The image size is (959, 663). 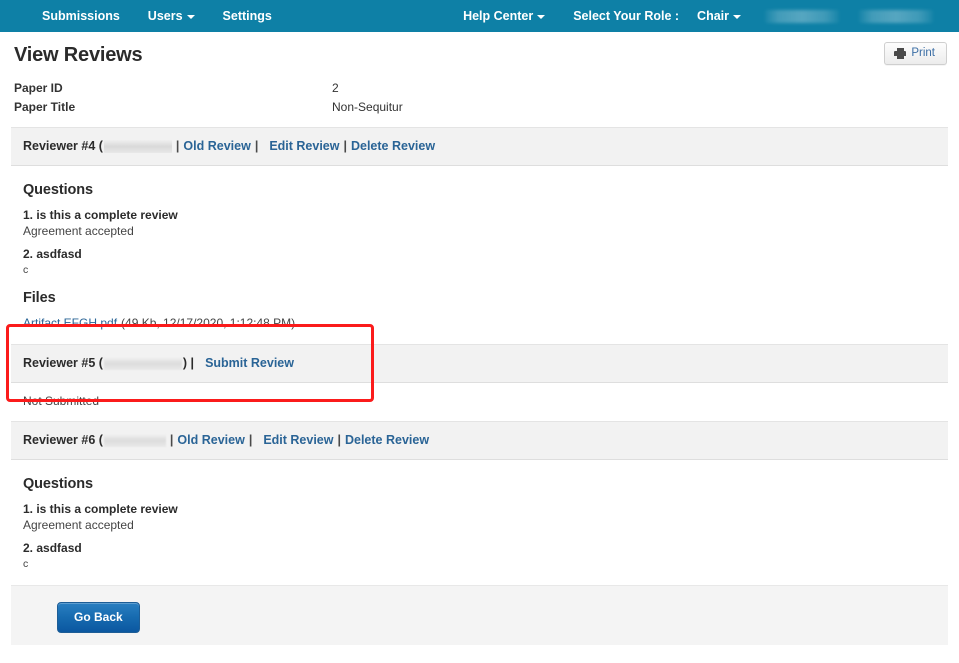 I want to click on meta-row-paper-id: Paper ID 2, so click(x=479, y=88).